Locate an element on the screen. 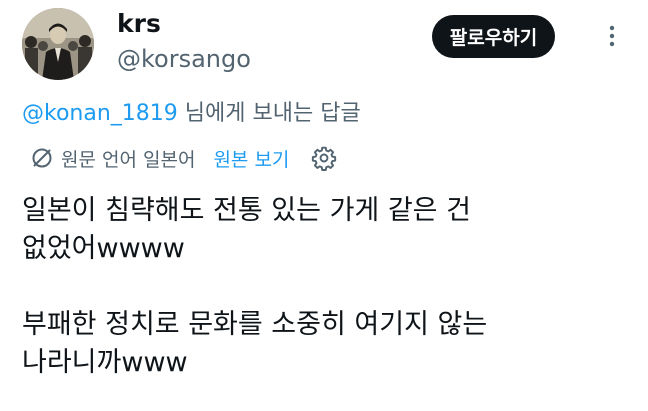  reply-context: @konan_1819 님에게 보내는 답글 is located at coordinates (191, 114).